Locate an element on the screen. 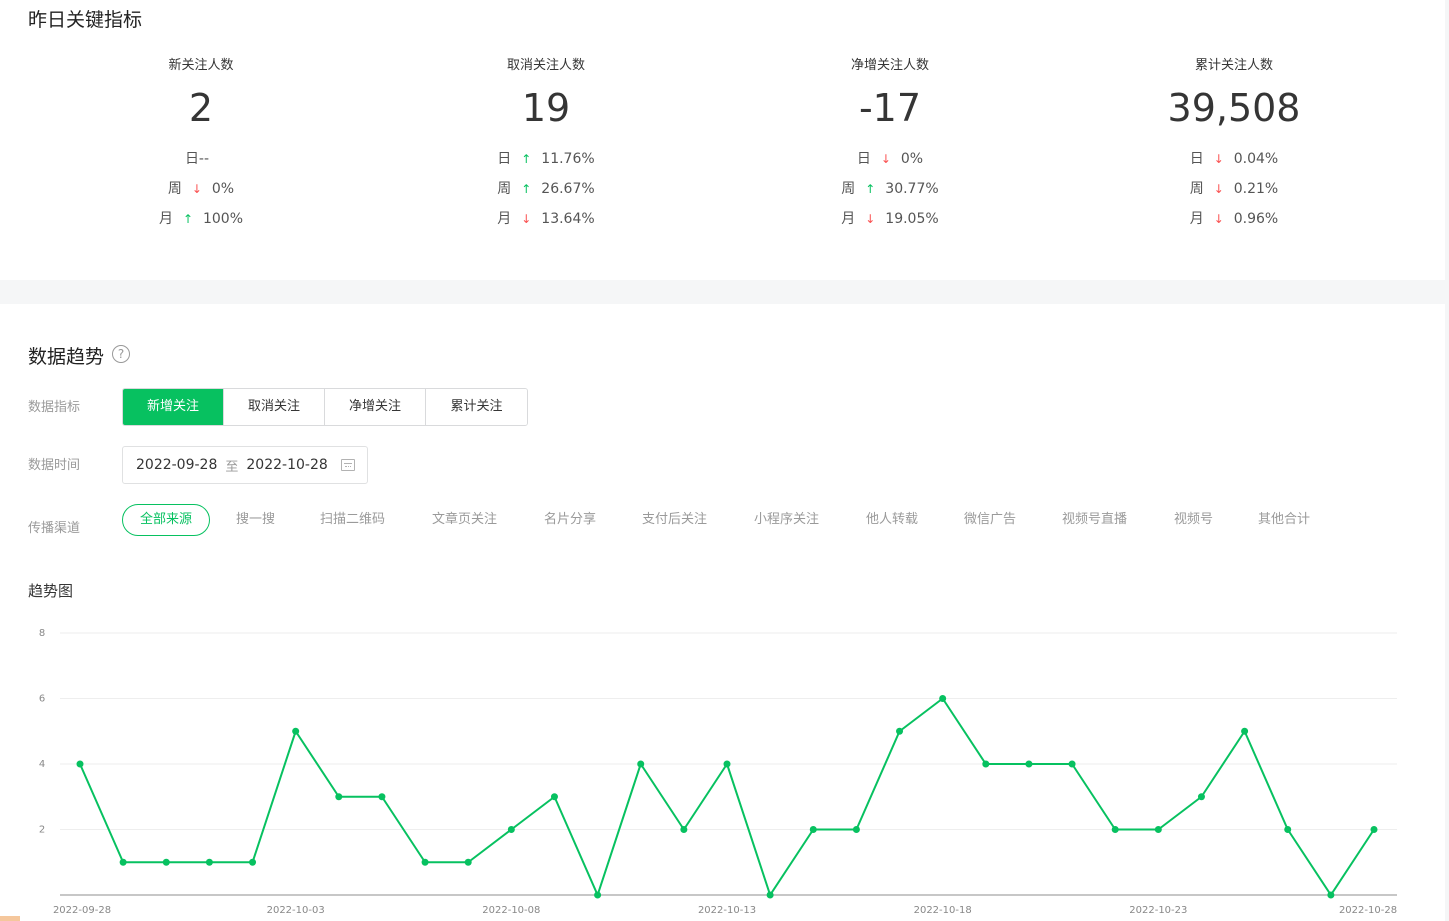 This screenshot has width=1449, height=921. kpi-value: 39,508 is located at coordinates (1234, 108).